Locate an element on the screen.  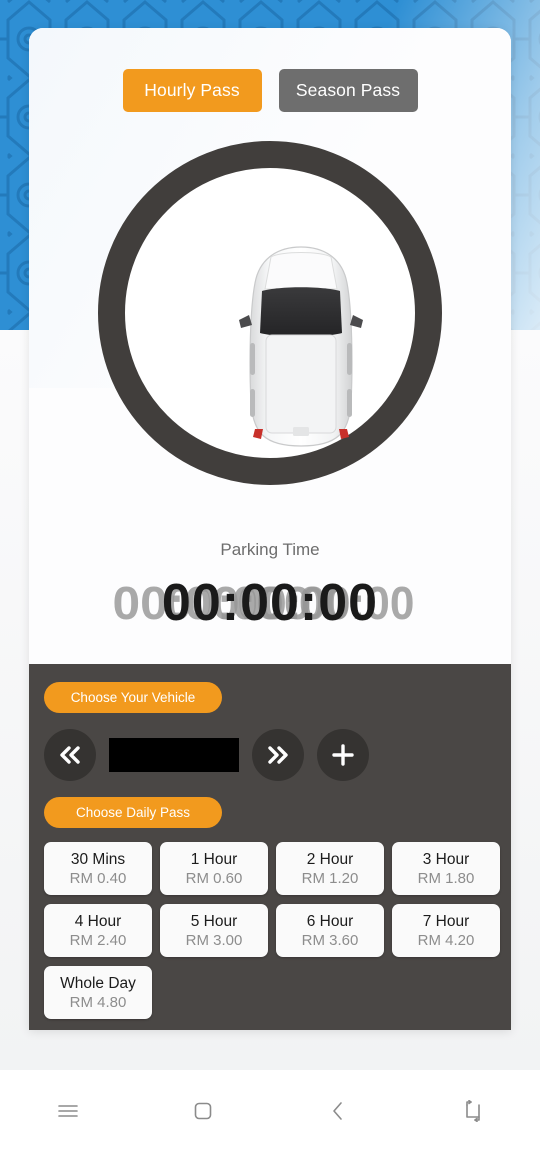
nav-home-button is located at coordinates (202, 1111).